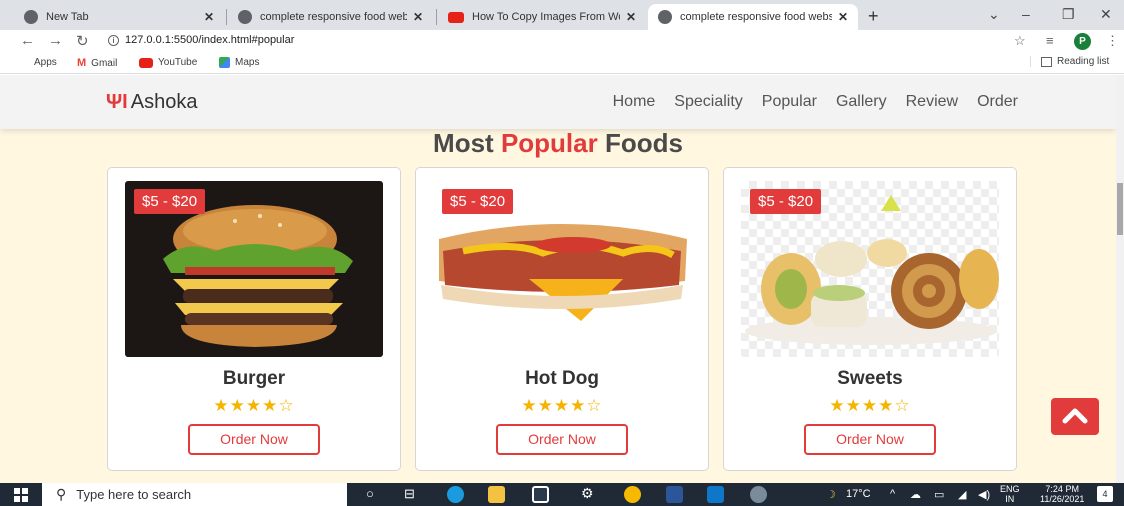  I want to click on browser-menu-icon: ⋮, so click(1112, 41).